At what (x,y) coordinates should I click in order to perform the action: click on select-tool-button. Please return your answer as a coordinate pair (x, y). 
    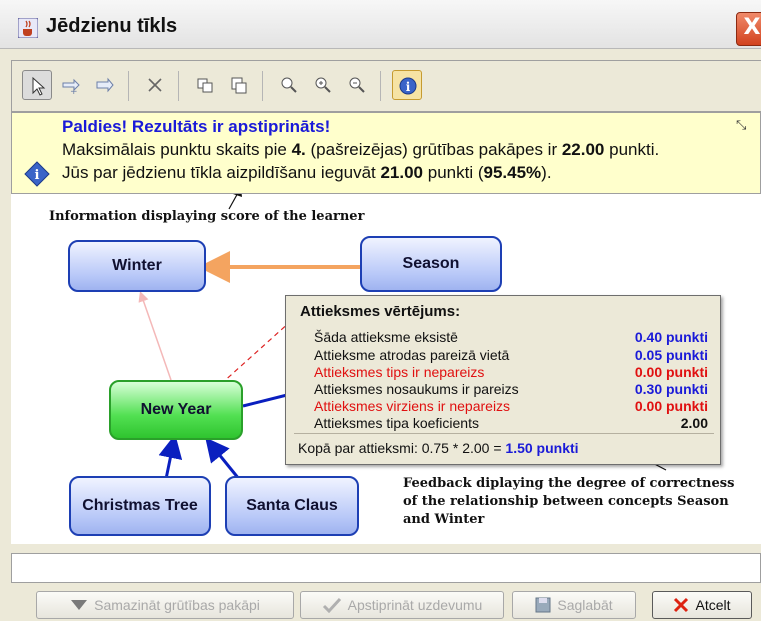
    Looking at the image, I should click on (37, 85).